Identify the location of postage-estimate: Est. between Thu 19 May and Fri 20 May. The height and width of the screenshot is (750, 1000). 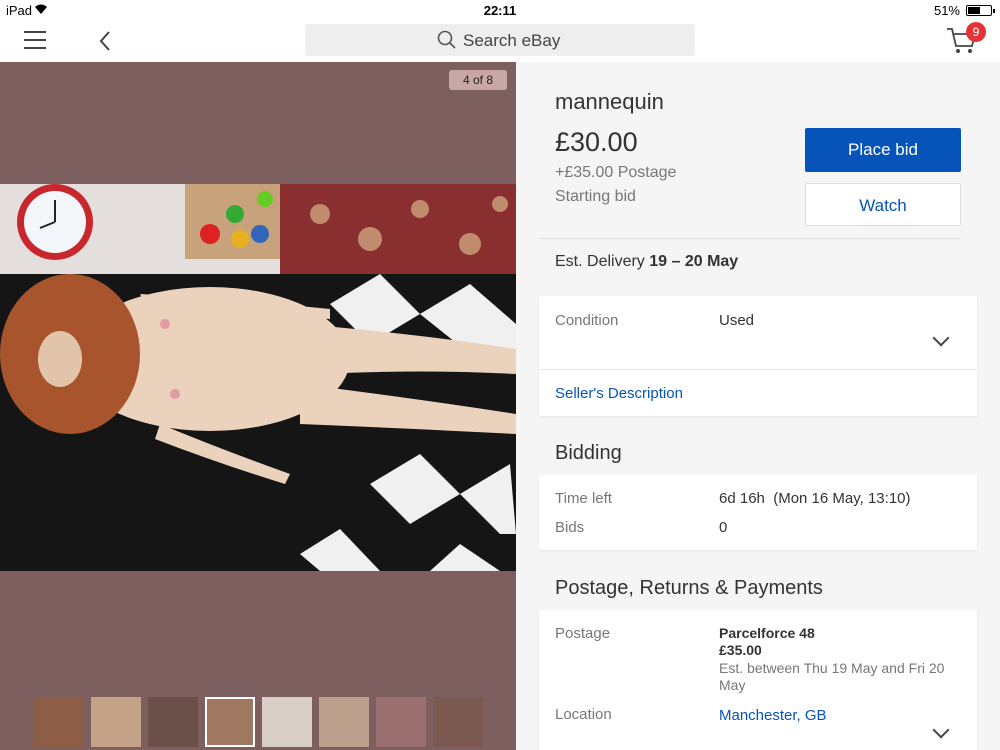
(832, 676).